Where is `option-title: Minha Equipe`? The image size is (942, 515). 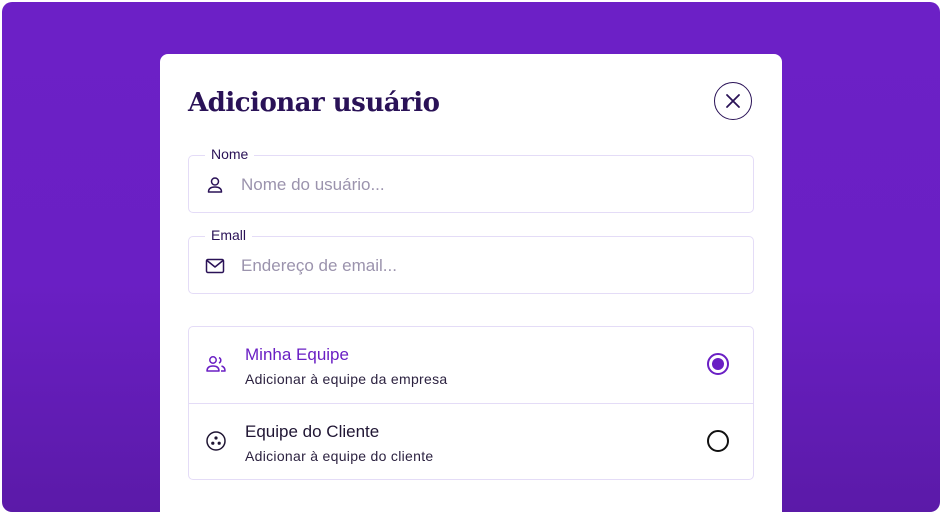
option-title: Minha Equipe is located at coordinates (297, 354).